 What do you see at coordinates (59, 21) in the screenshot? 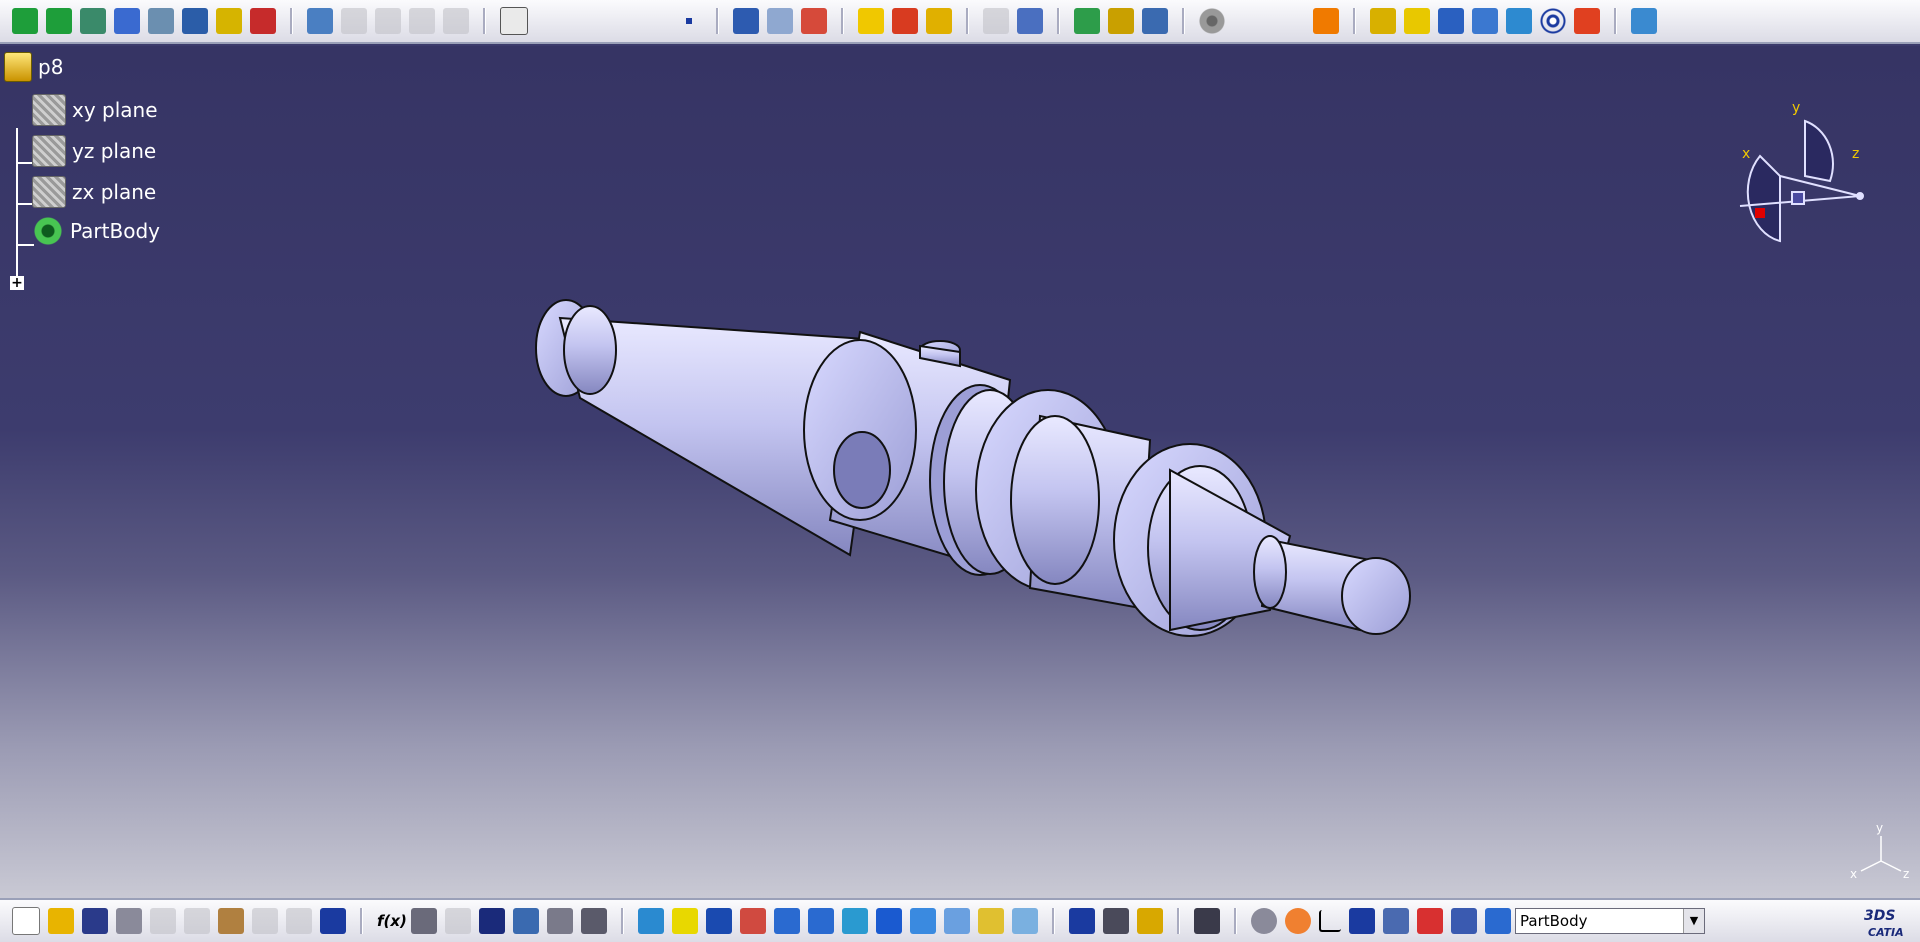
I see `rotate-icon` at bounding box center [59, 21].